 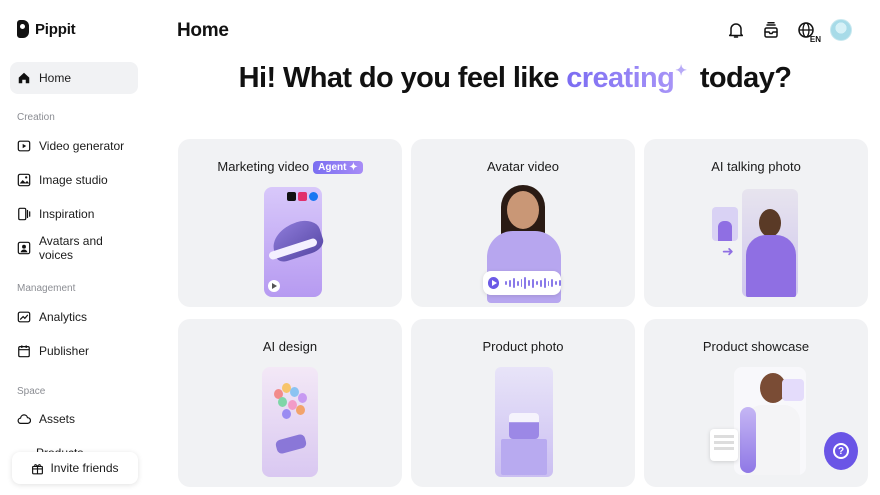 I want to click on product-bottle, so click(x=748, y=440).